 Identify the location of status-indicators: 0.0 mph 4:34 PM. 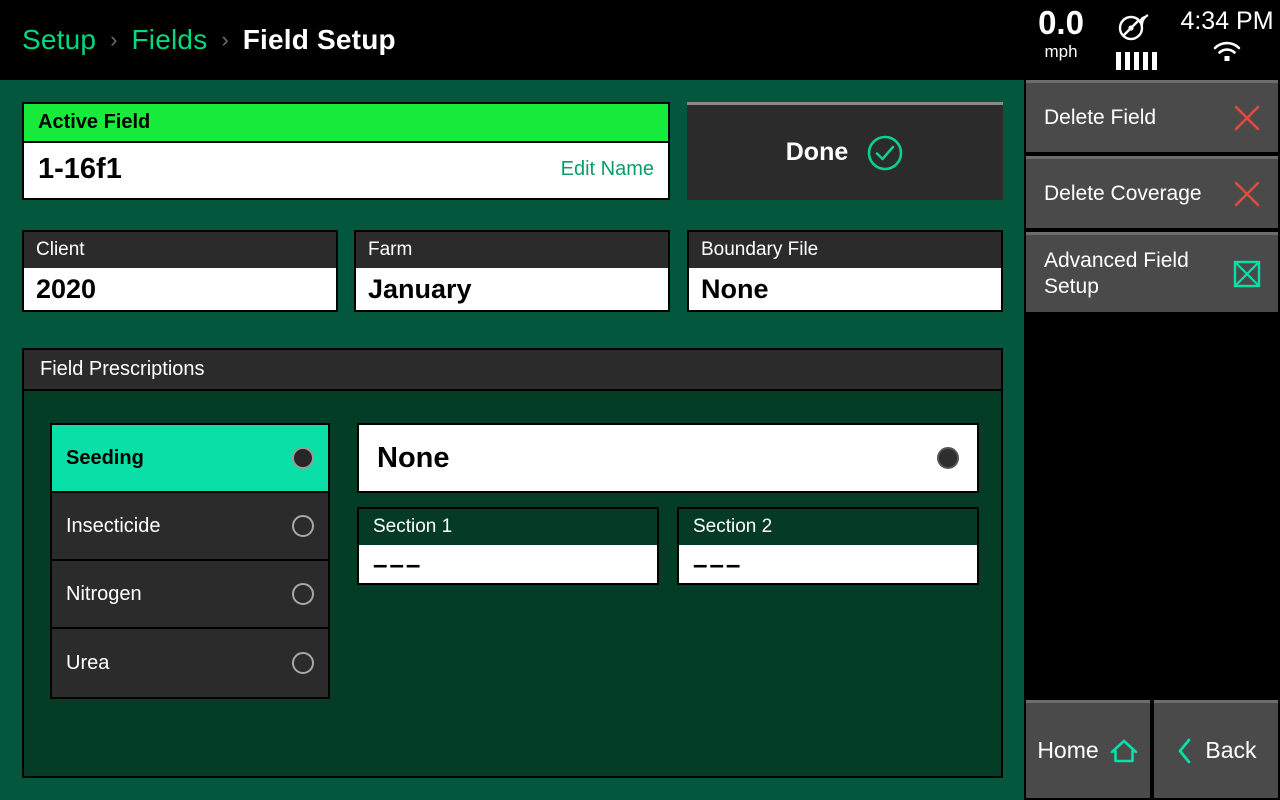
(1140, 40).